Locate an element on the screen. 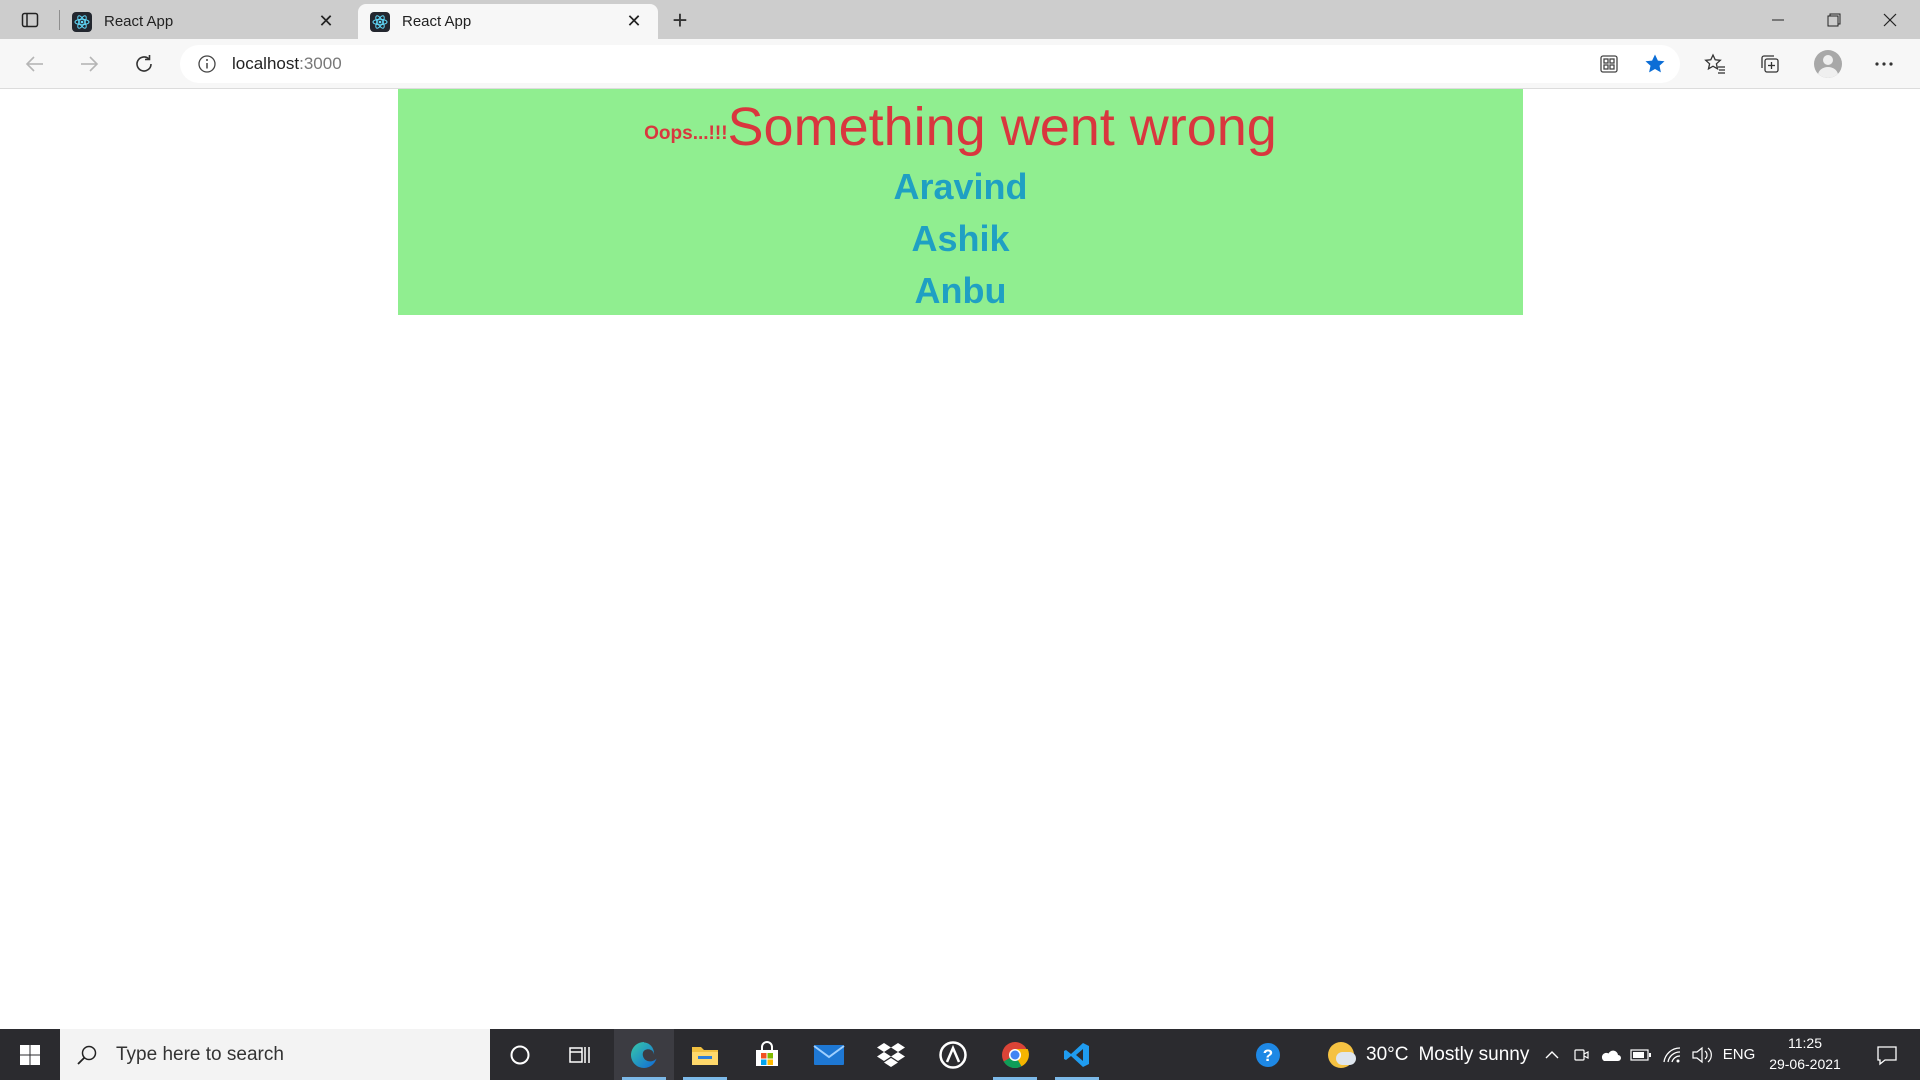 This screenshot has height=1080, width=1920. address-url: localhost:3000 is located at coordinates (287, 64).